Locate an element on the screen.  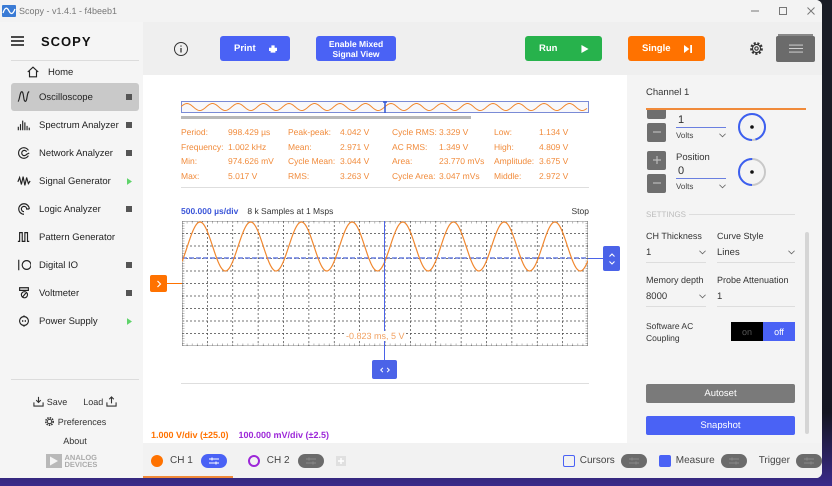
sidebar-item: Home is located at coordinates (75, 72).